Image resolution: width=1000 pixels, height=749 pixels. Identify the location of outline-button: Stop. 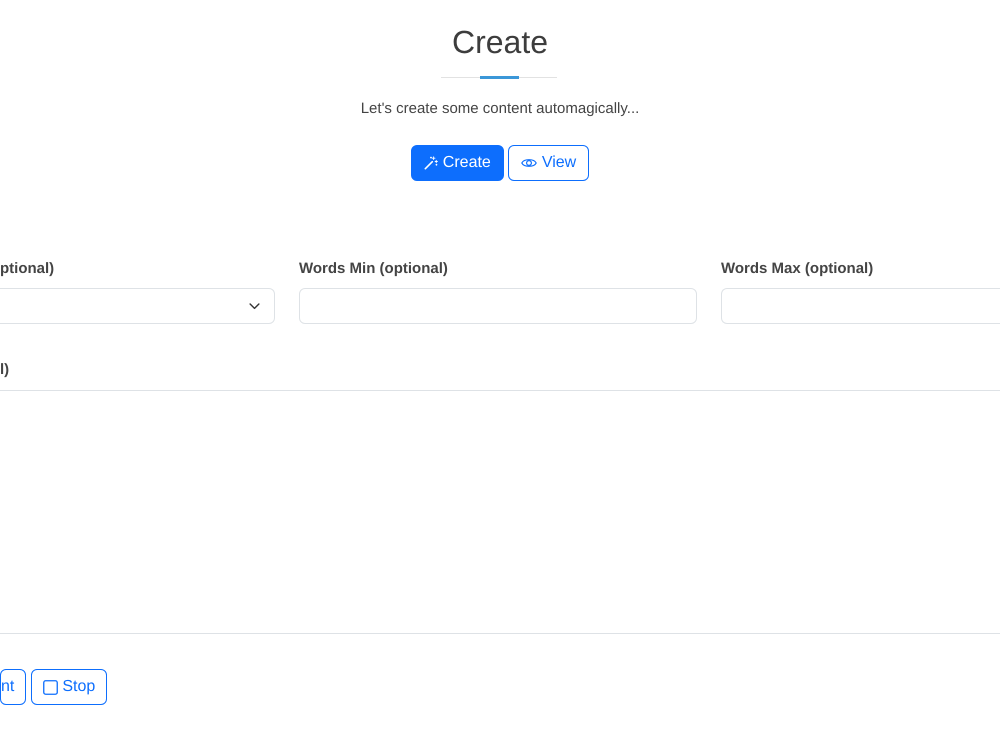
(69, 687).